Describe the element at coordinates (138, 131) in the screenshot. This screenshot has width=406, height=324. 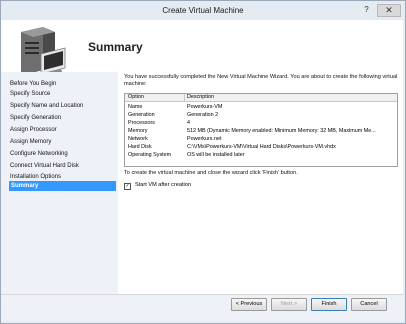
I see `option-label: Memory` at that location.